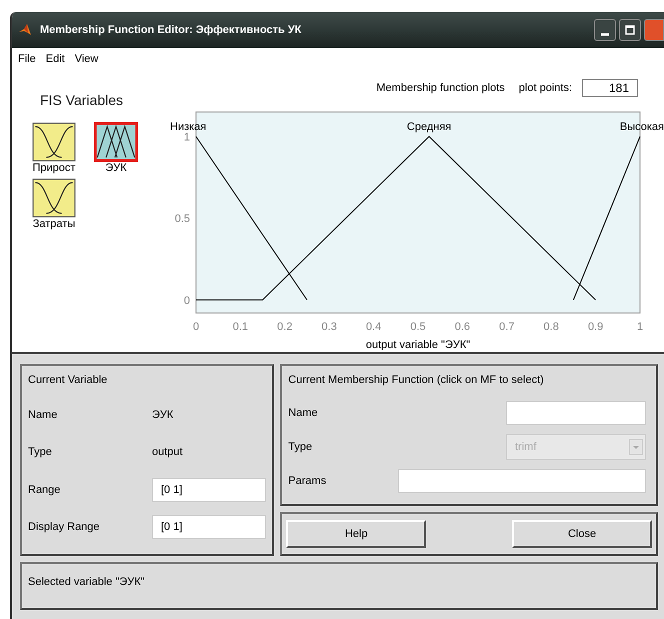 This screenshot has width=664, height=619. What do you see at coordinates (27, 59) in the screenshot?
I see `menu-item: File` at bounding box center [27, 59].